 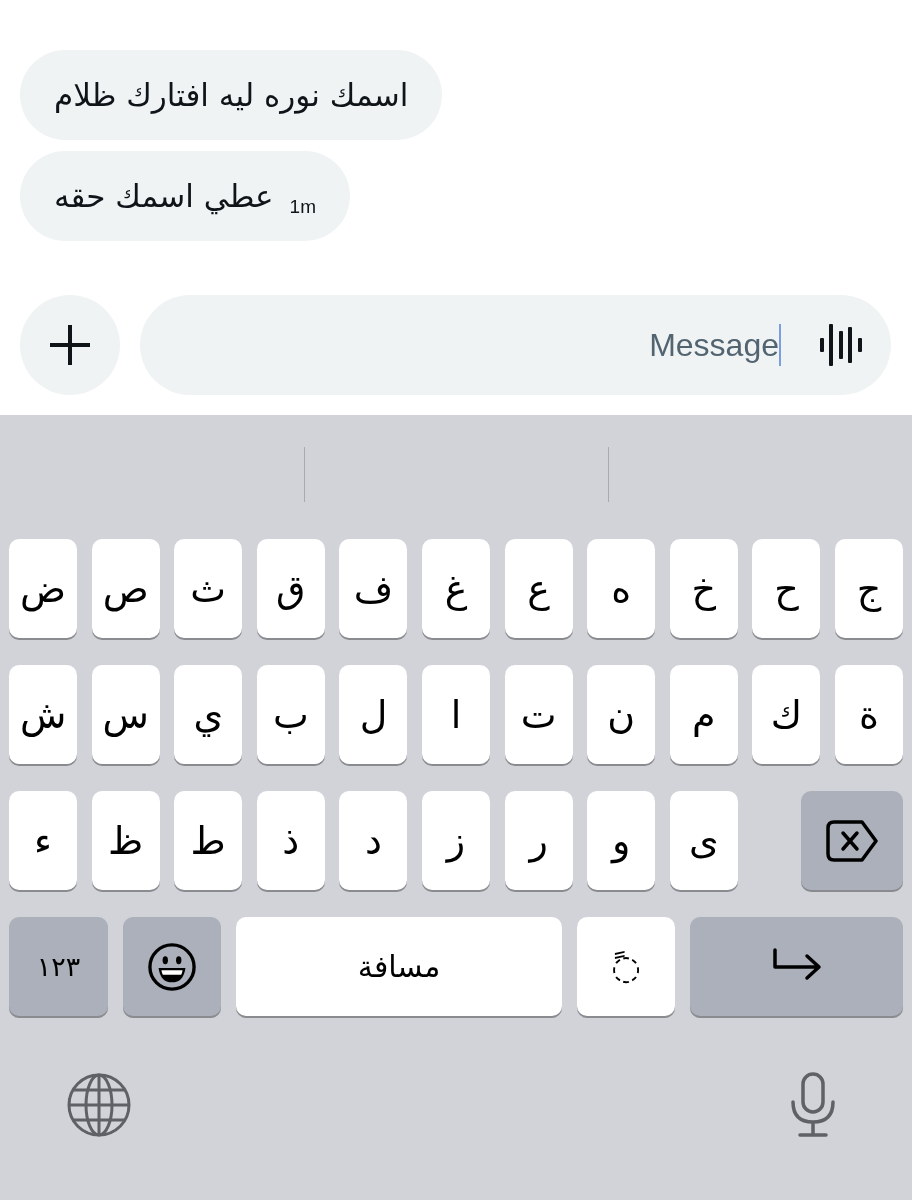 I want to click on letter-key: ح, so click(x=786, y=588).